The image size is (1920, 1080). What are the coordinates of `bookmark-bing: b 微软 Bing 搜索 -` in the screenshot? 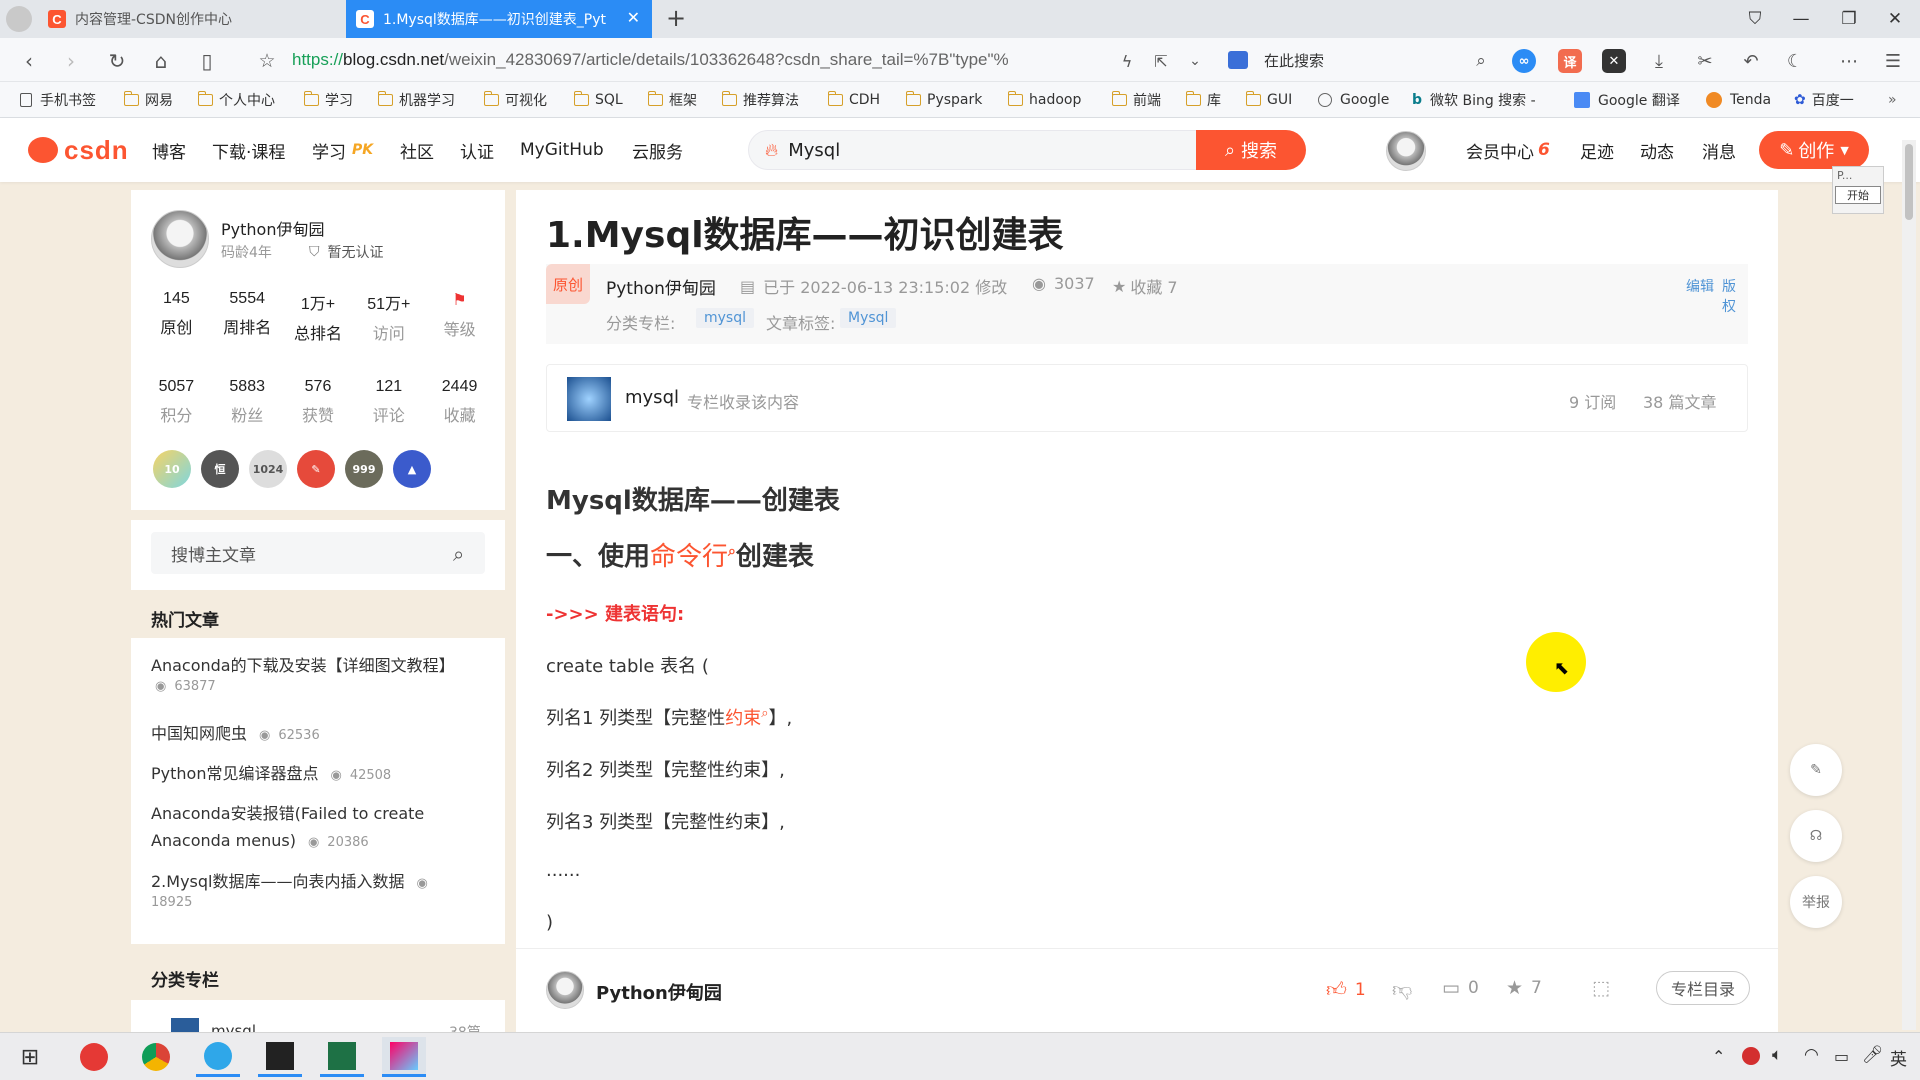 It's located at (1474, 100).